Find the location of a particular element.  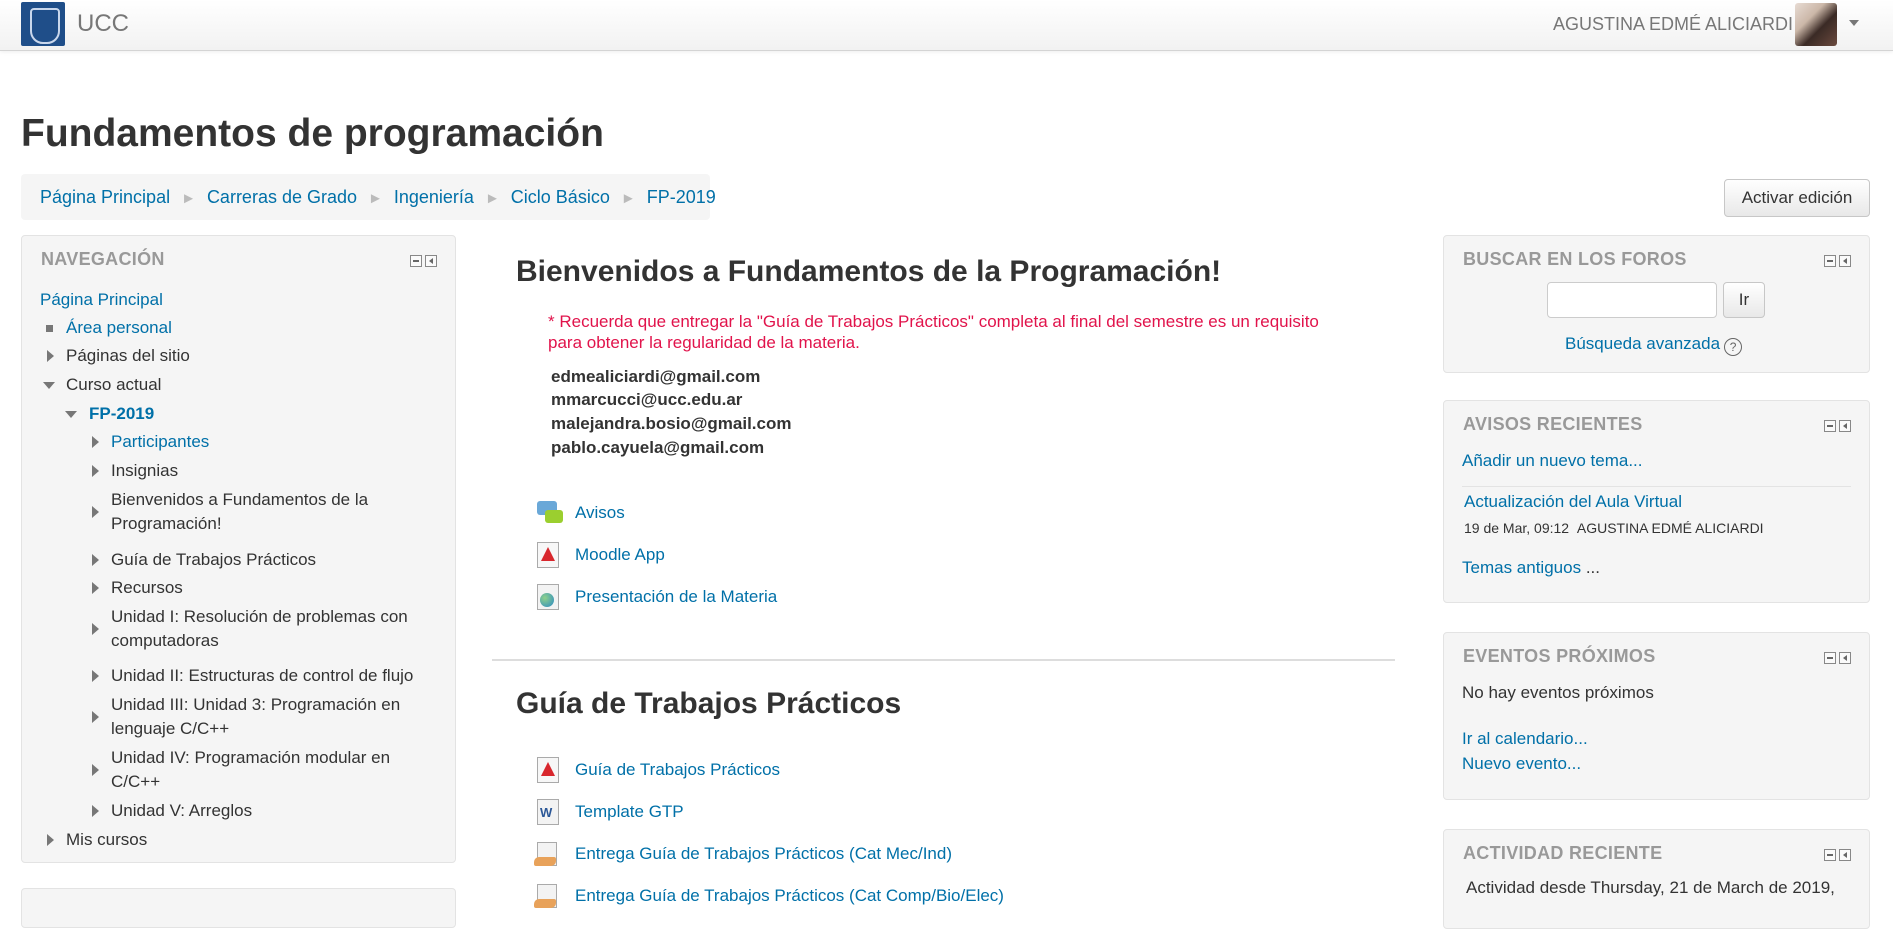

older-topics-link: Temas antiguos is located at coordinates (1521, 567).